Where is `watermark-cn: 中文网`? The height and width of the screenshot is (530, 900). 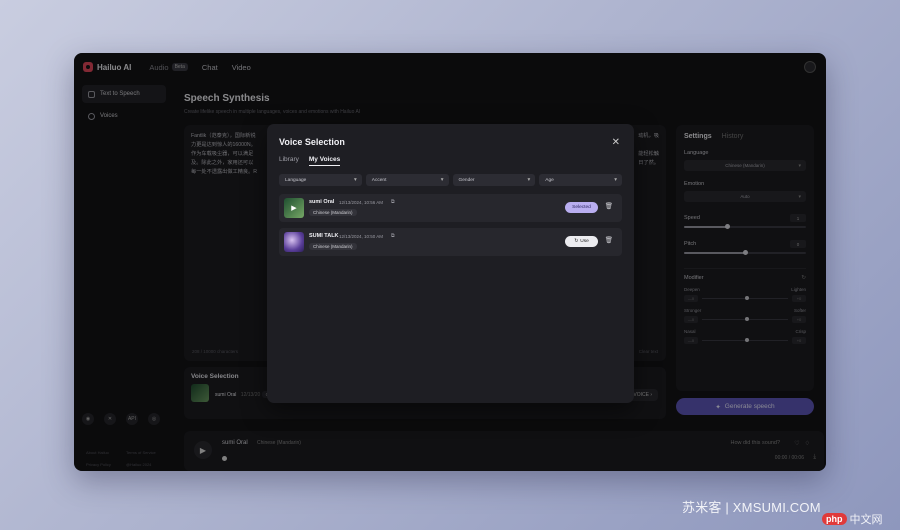
watermark-cn: 中文网 is located at coordinates (866, 520).